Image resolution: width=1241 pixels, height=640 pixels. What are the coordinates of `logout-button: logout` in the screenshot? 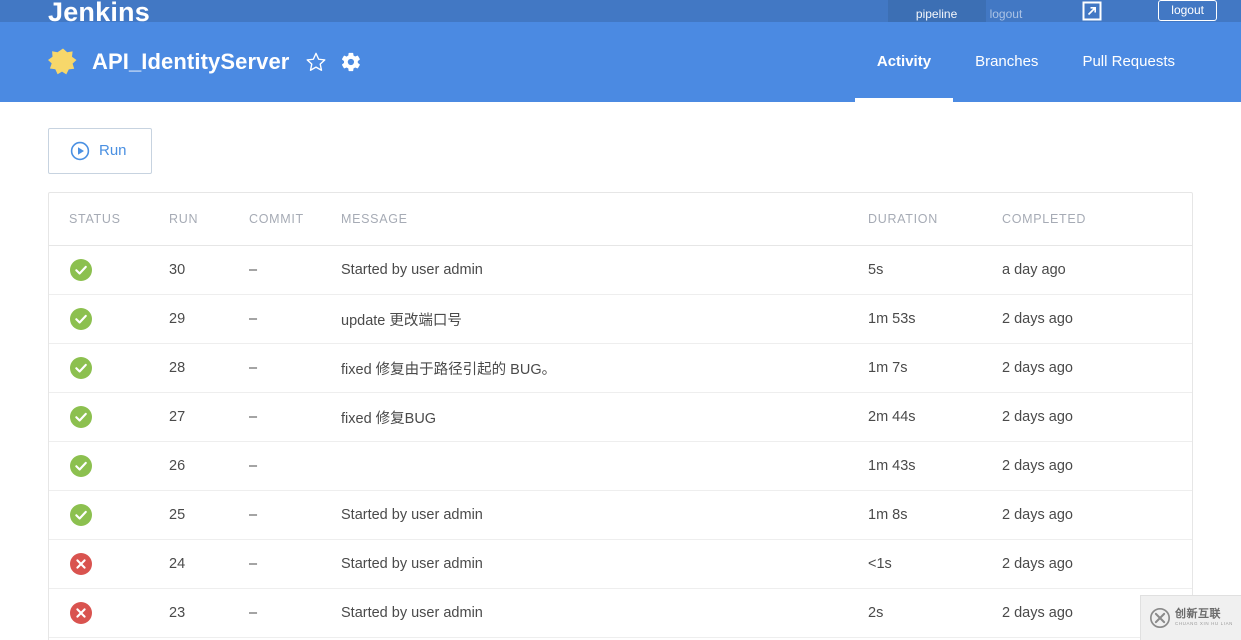 It's located at (1187, 10).